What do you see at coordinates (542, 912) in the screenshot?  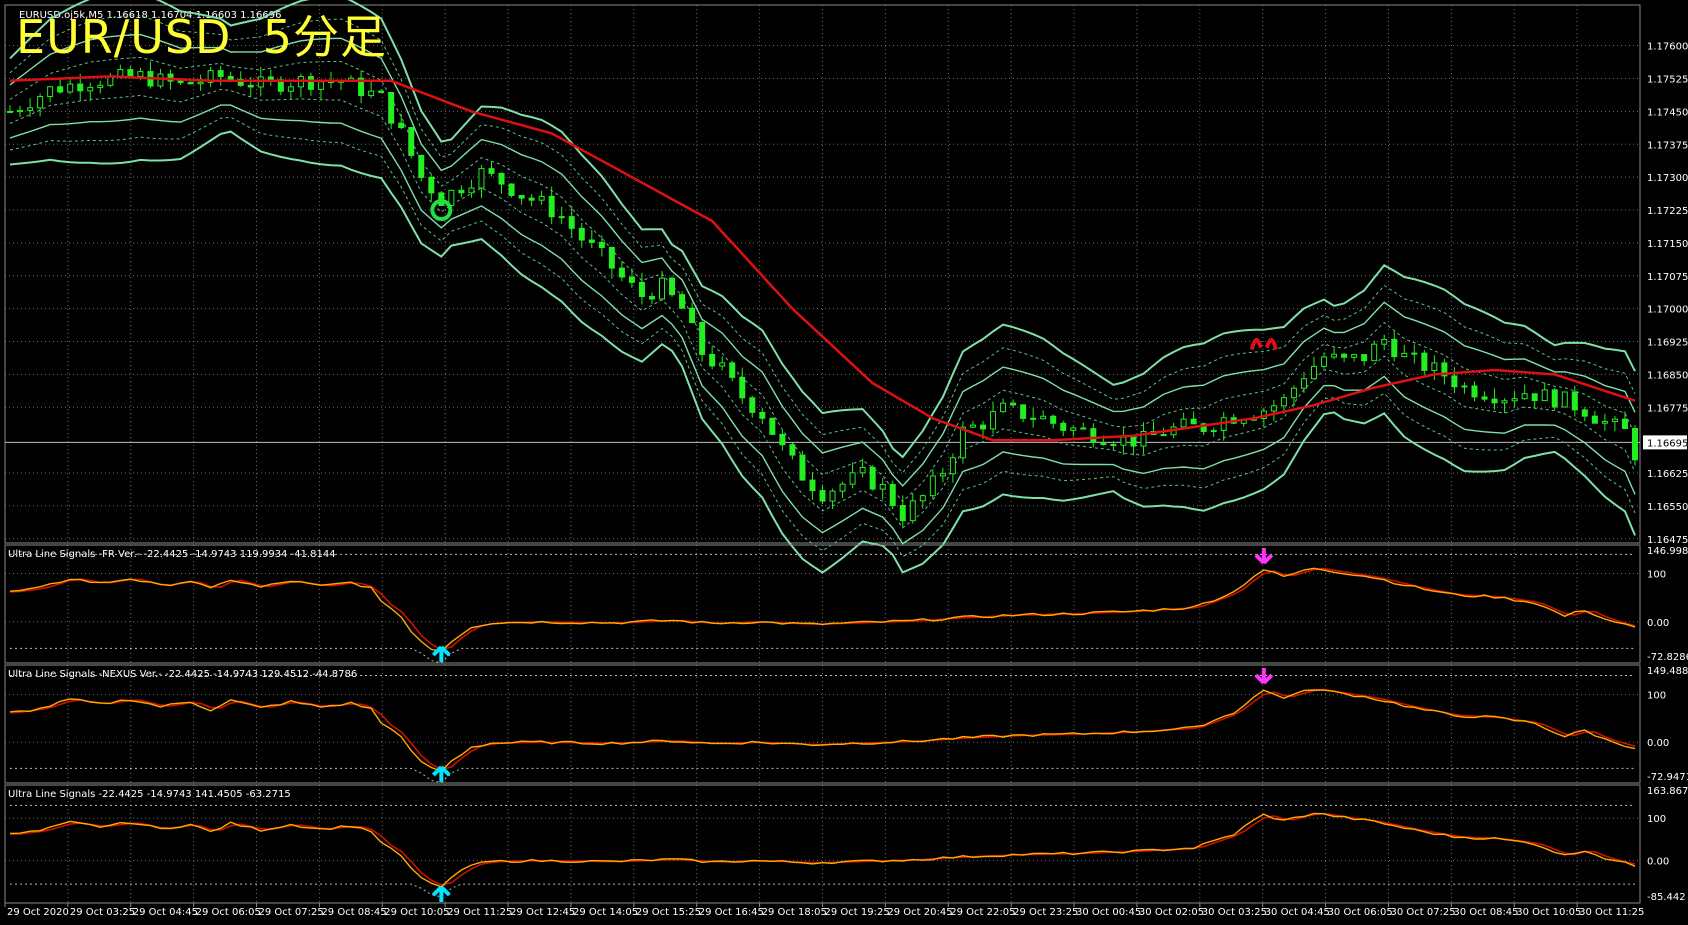 I see `time-label: 29 Oct 12:45` at bounding box center [542, 912].